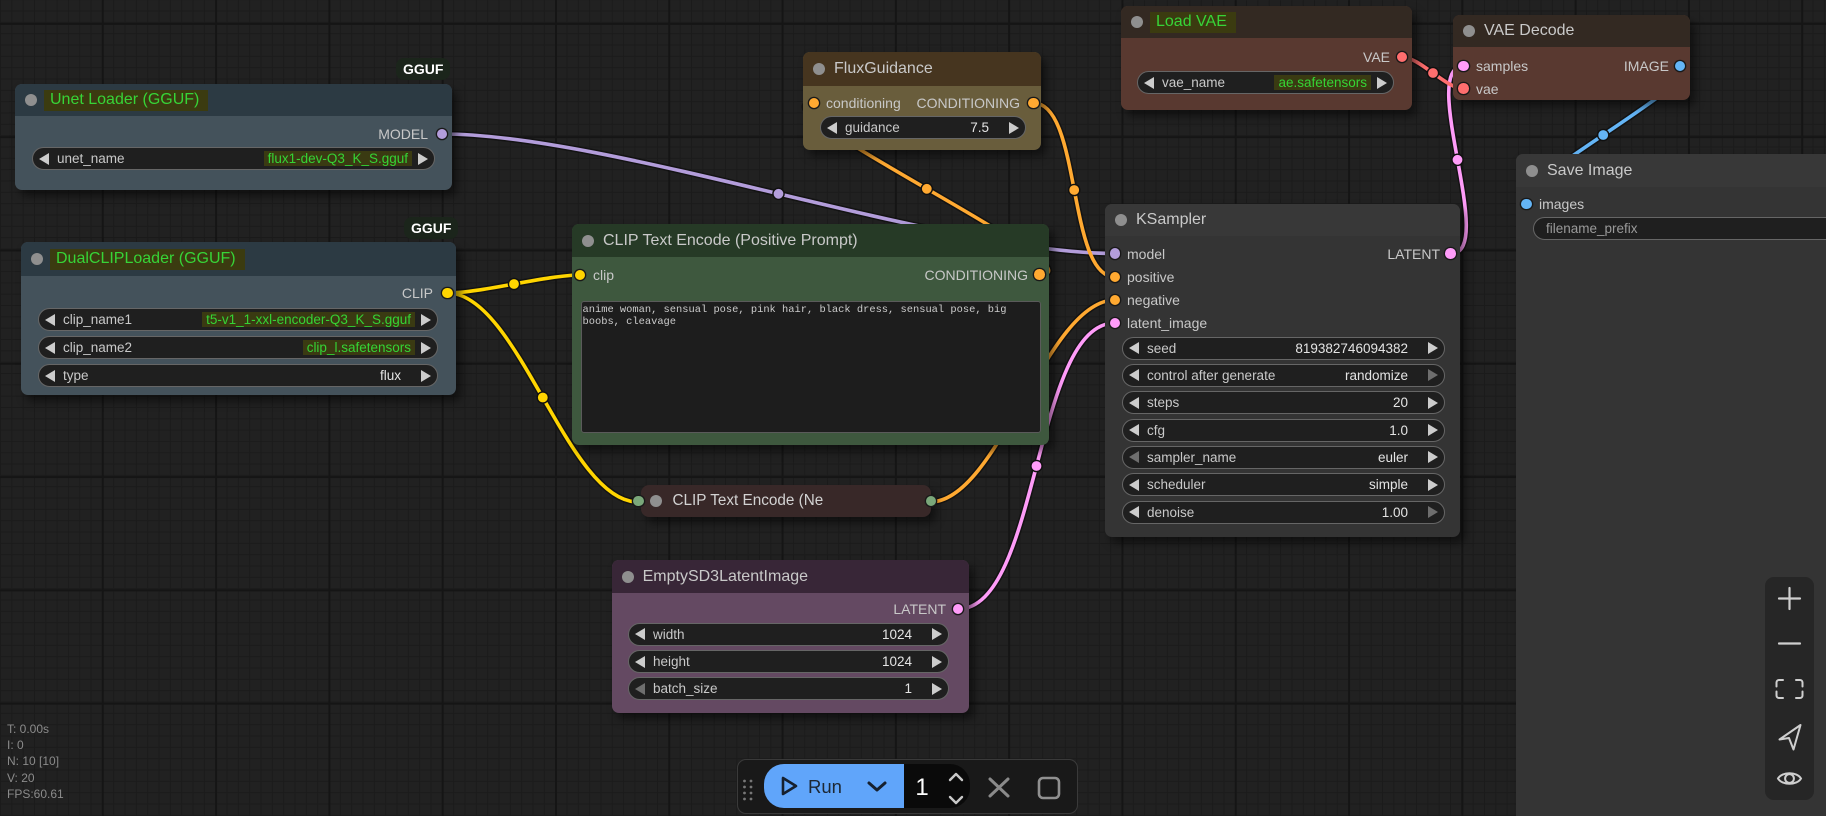 The width and height of the screenshot is (1826, 816). What do you see at coordinates (921, 787) in the screenshot?
I see `svg-text: 1` at bounding box center [921, 787].